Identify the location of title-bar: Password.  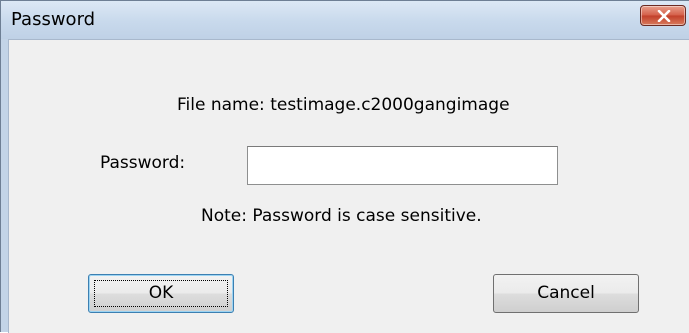
(345, 20).